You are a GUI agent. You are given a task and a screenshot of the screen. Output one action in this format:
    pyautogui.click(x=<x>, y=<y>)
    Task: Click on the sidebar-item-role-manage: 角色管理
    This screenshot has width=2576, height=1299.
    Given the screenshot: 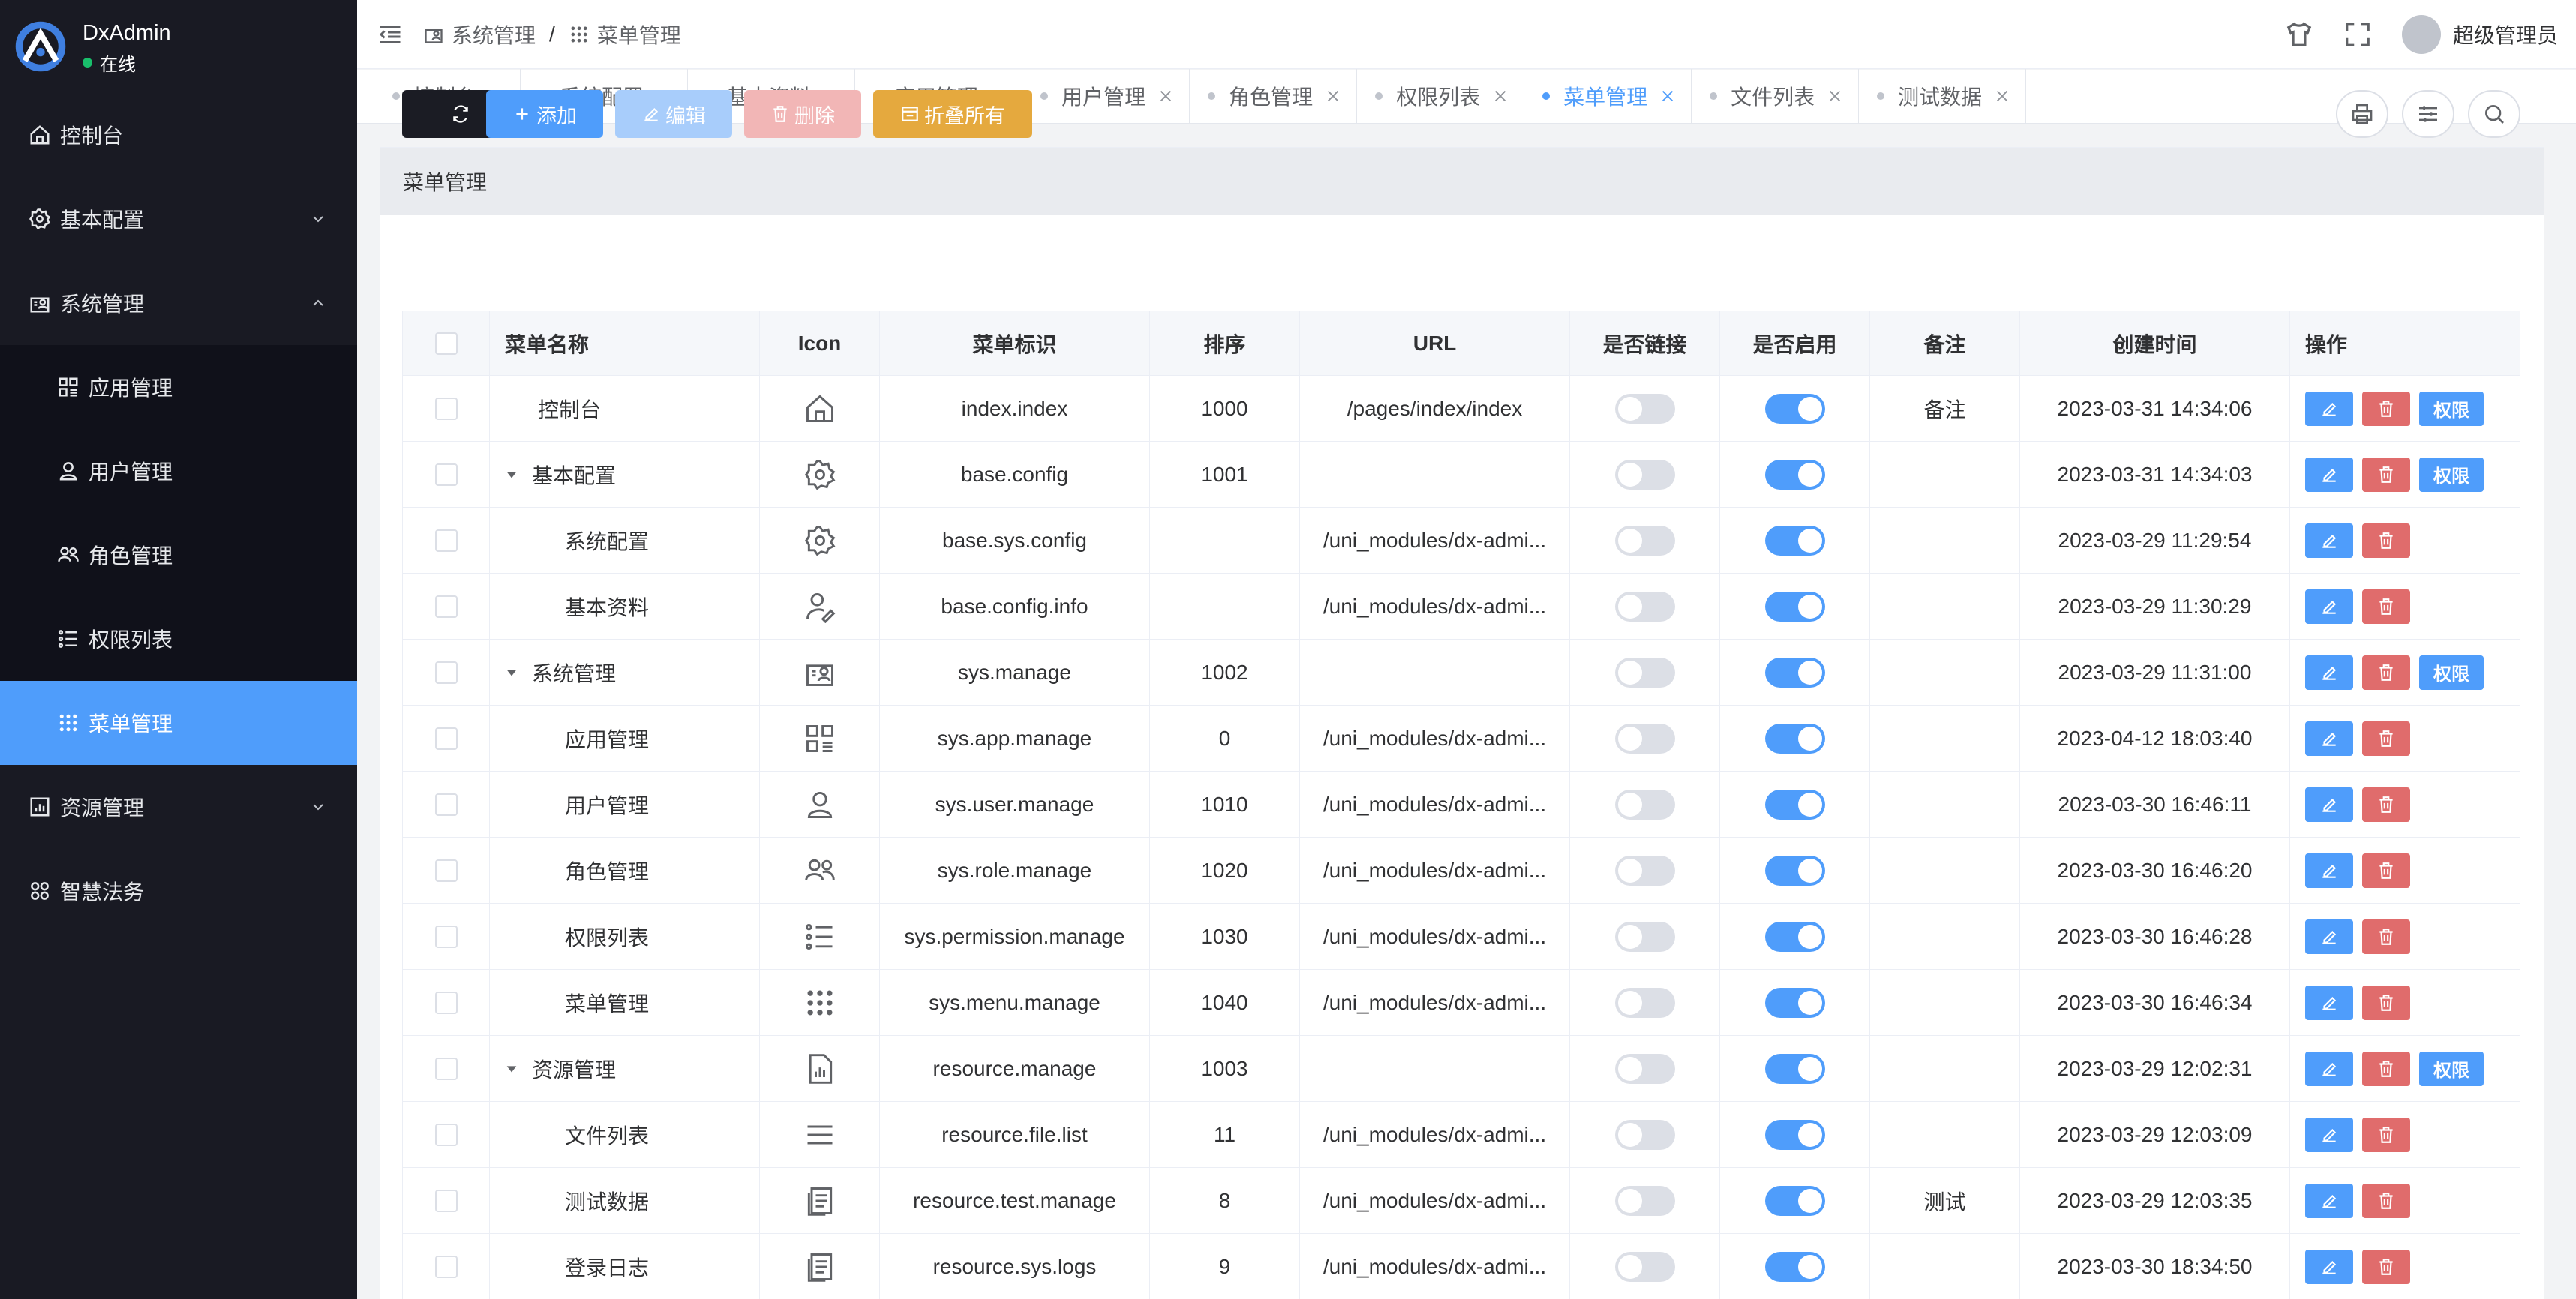 What is the action you would take?
    pyautogui.click(x=178, y=555)
    